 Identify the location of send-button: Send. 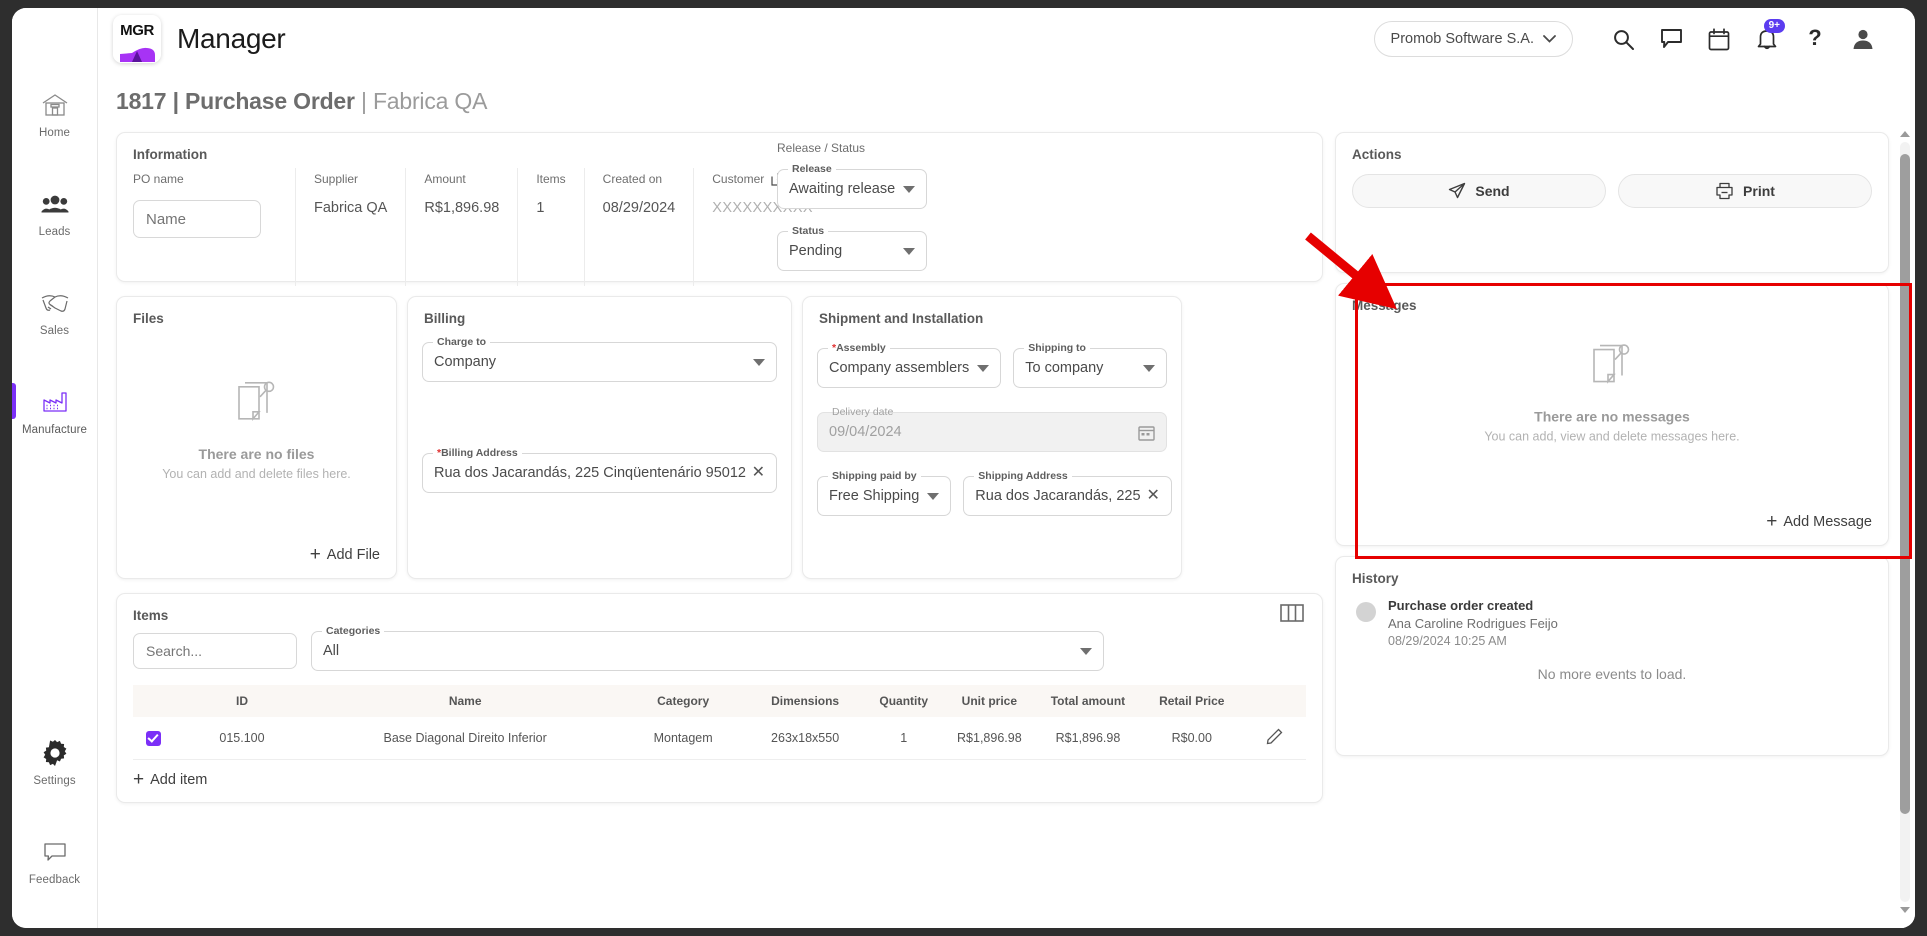
(1479, 191).